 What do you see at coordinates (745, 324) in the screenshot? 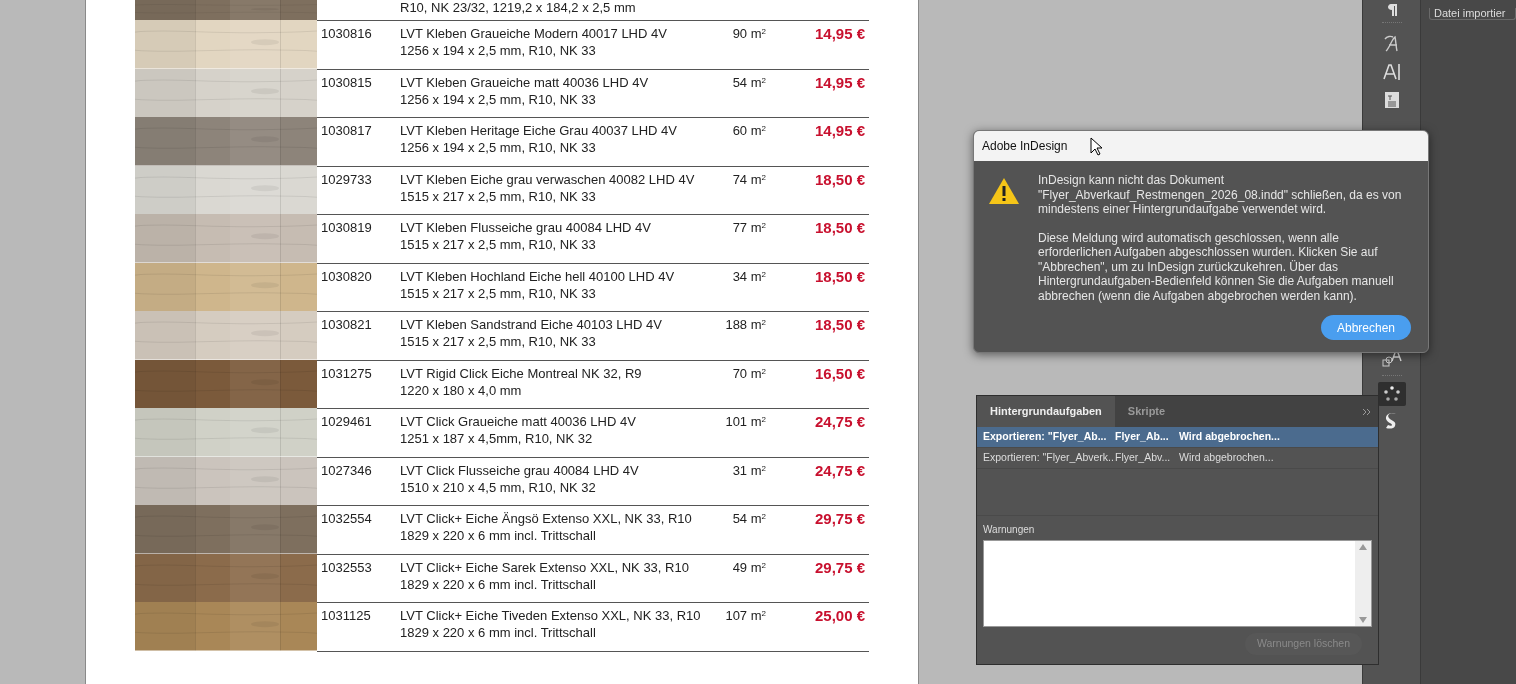
I see `quantity: 188 m$^{2}$` at bounding box center [745, 324].